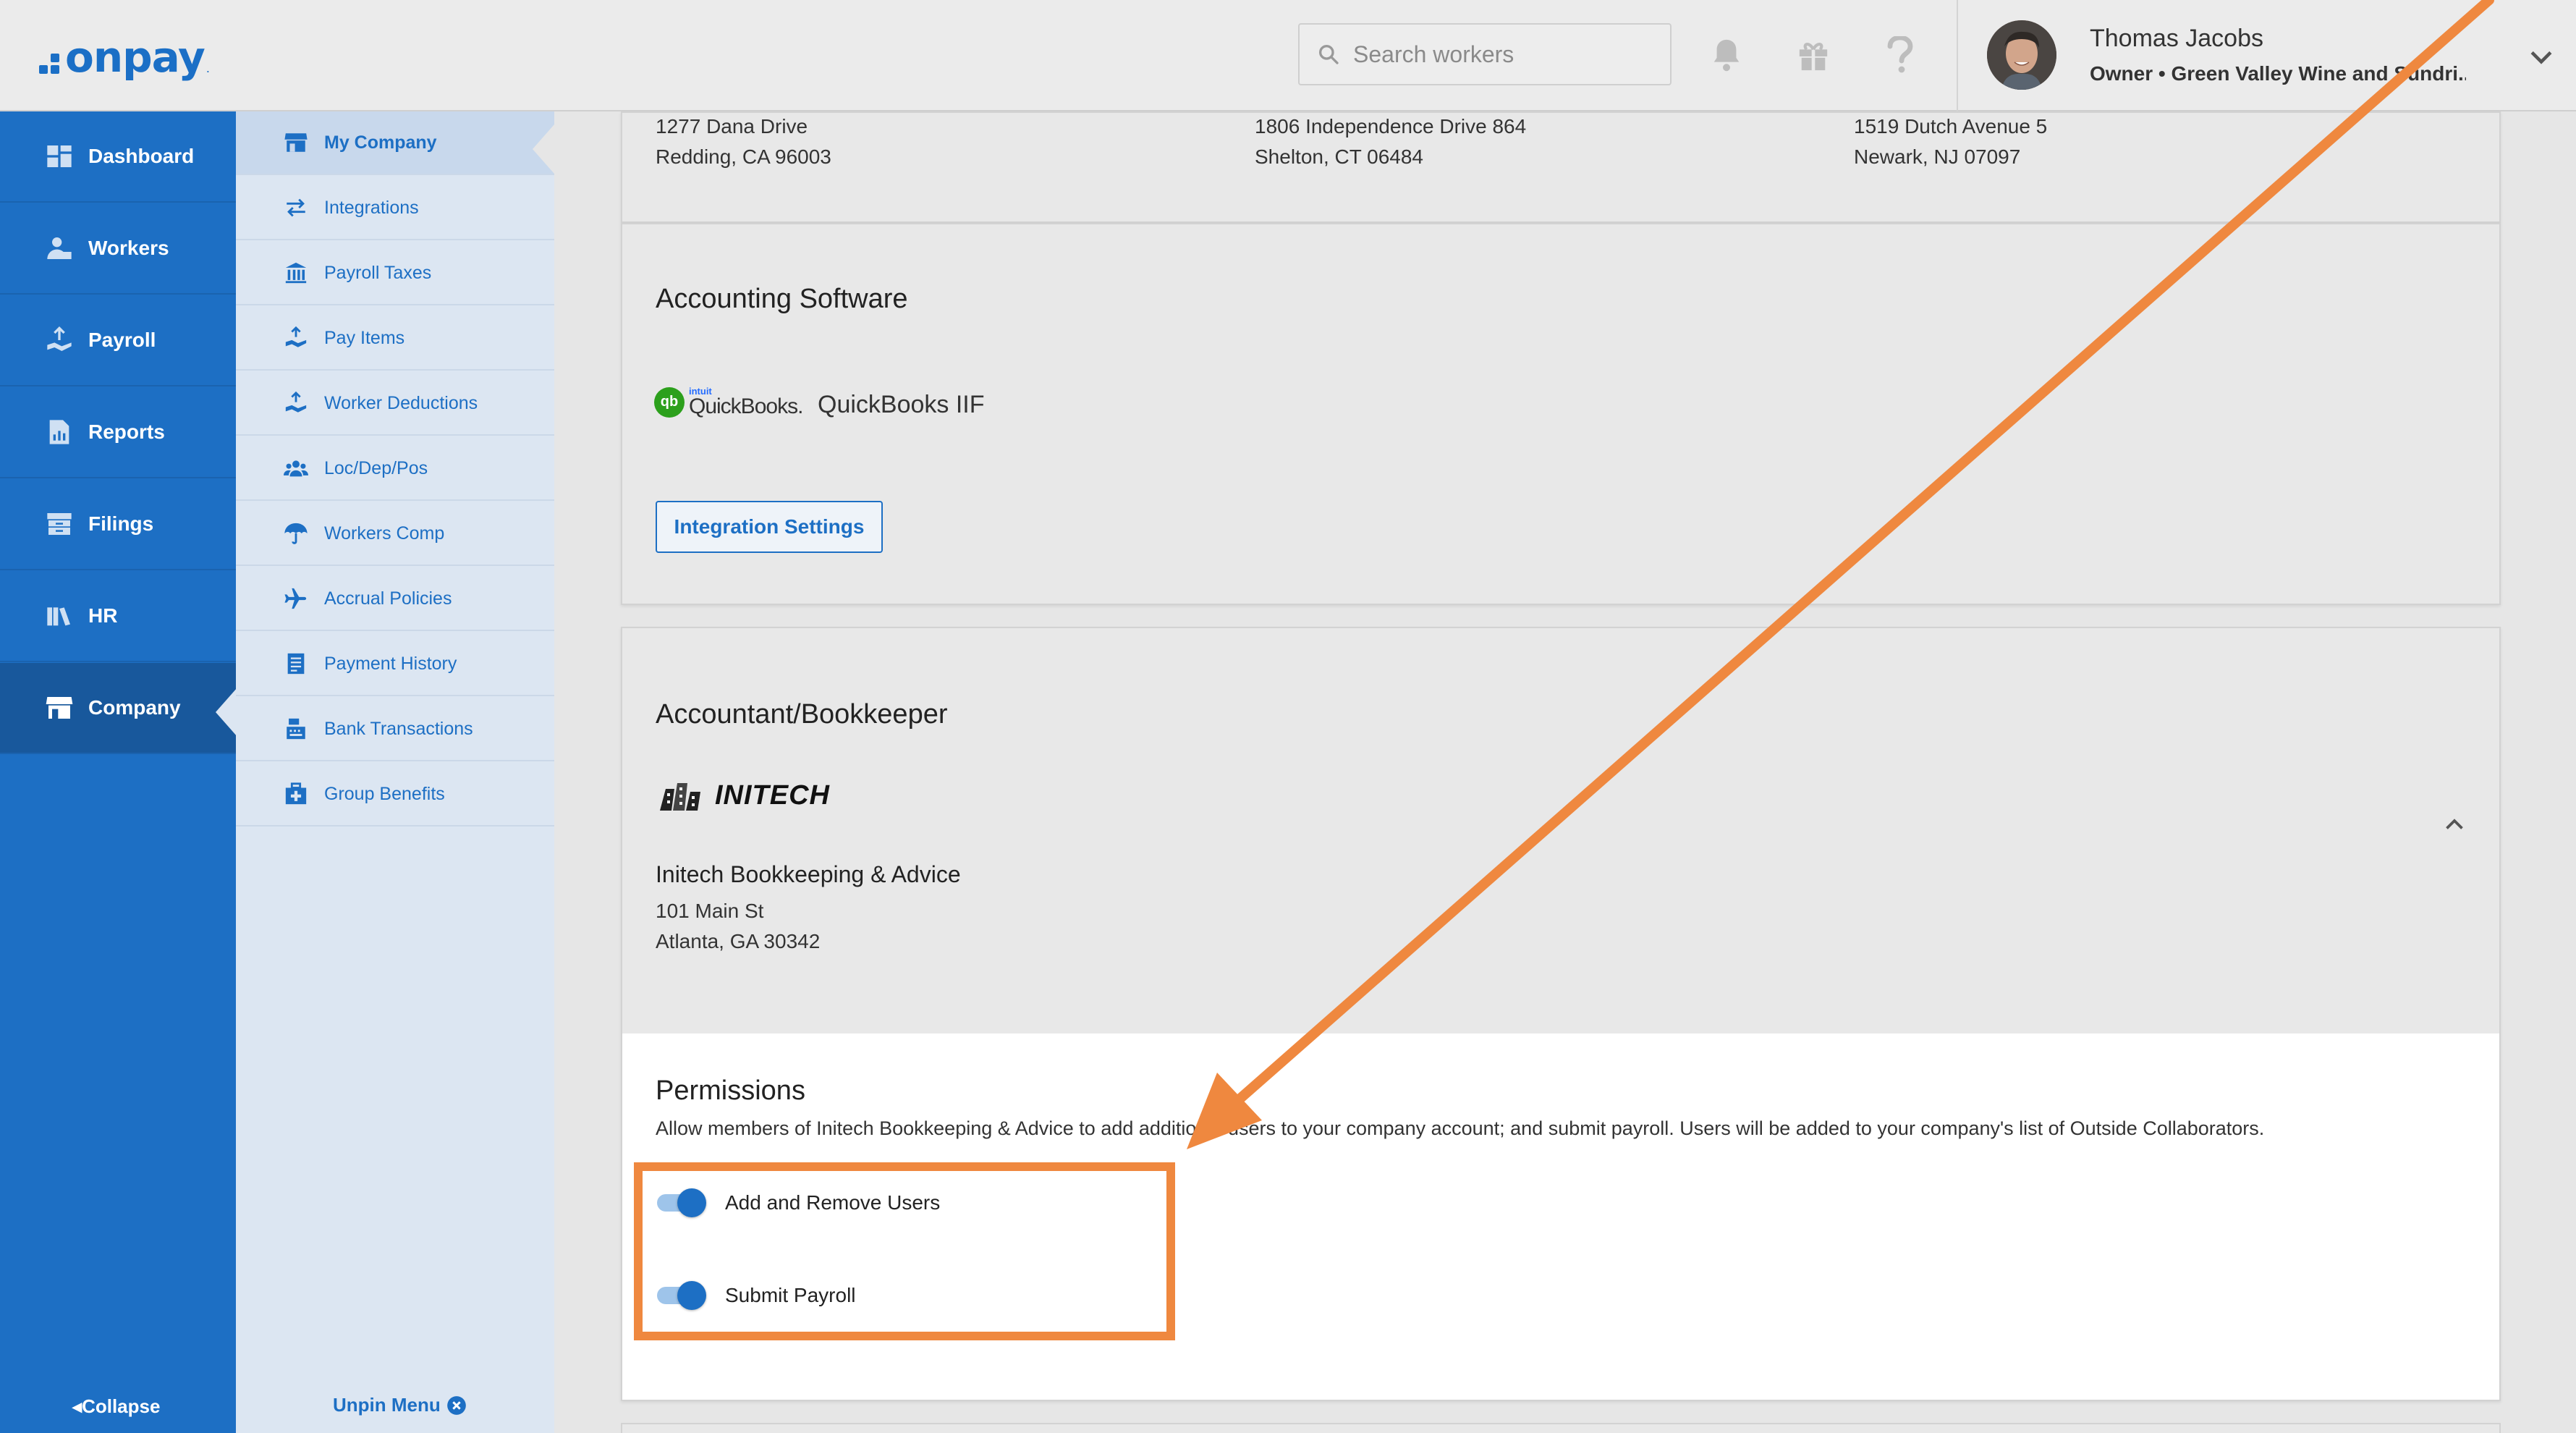  I want to click on chevron-up-icon, so click(2454, 825).